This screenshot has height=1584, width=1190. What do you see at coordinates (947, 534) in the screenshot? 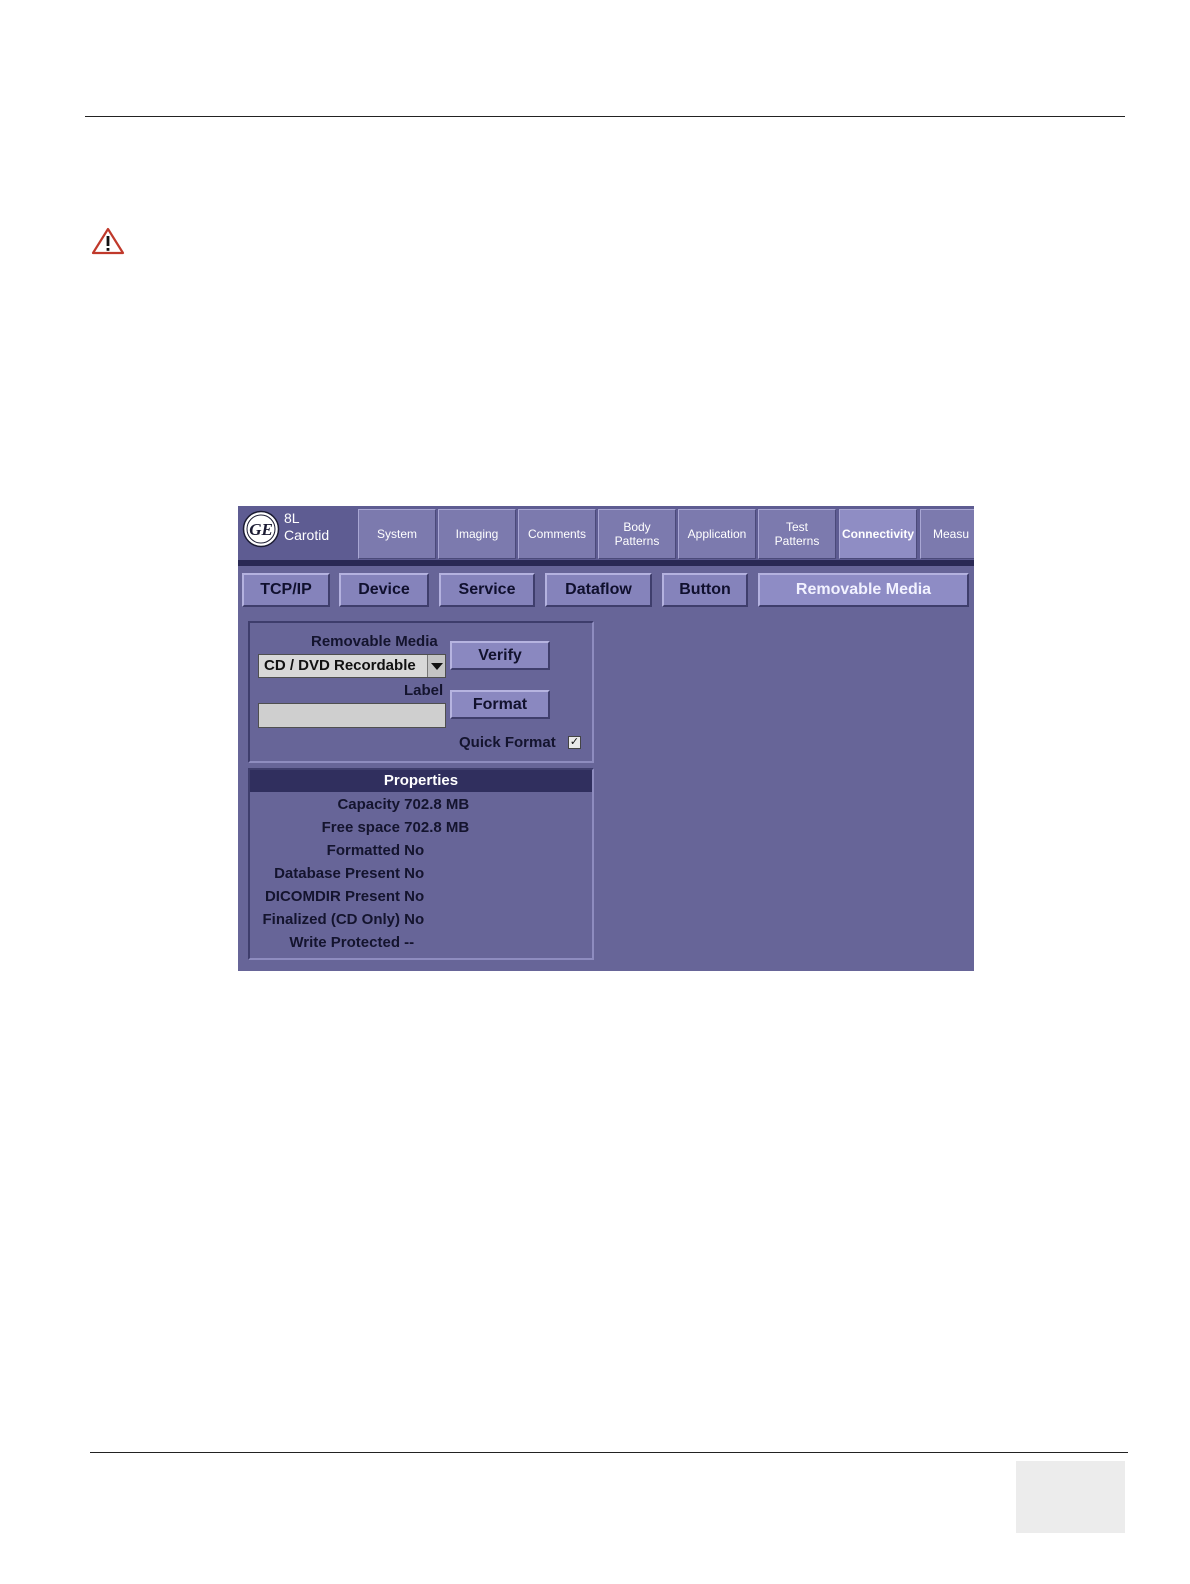
I see `tab-measure: Measu` at bounding box center [947, 534].